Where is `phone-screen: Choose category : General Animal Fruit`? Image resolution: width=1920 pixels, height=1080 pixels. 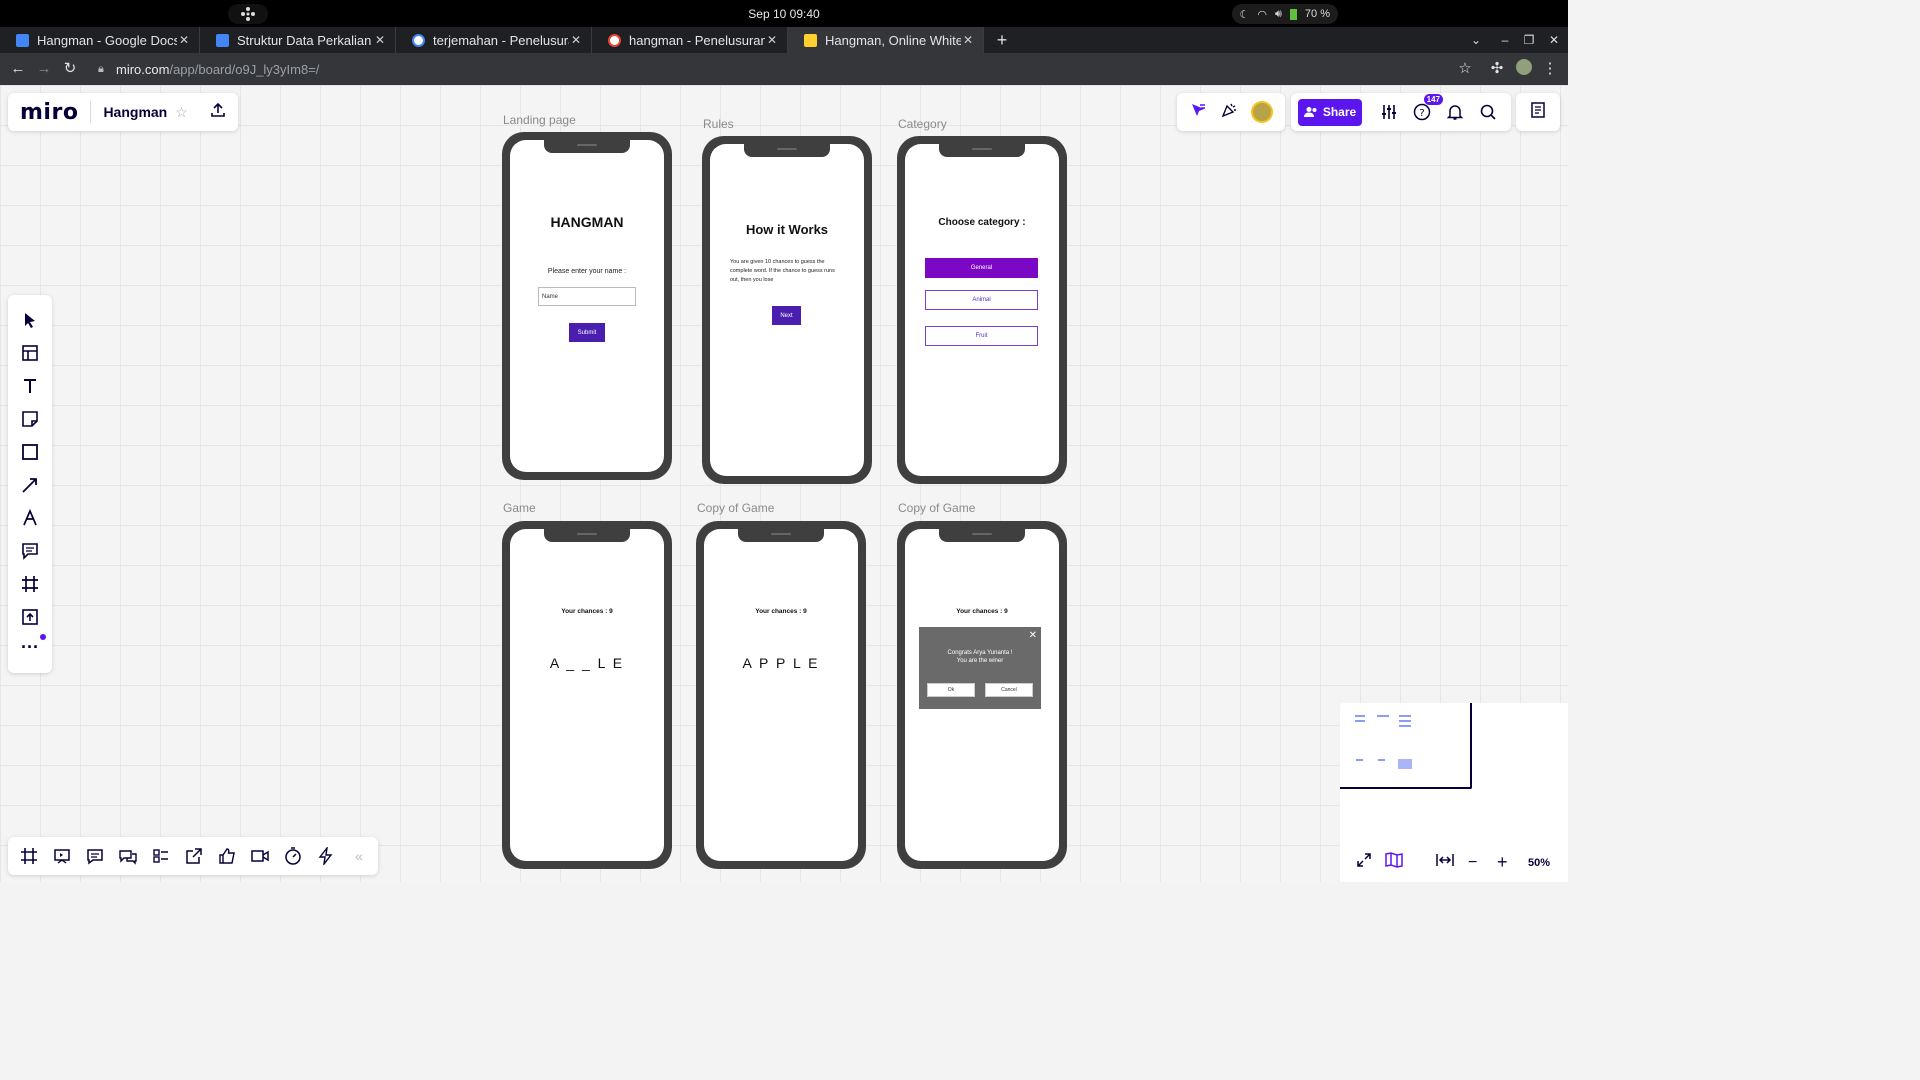
phone-screen: Choose category : General Animal Fruit is located at coordinates (982, 310).